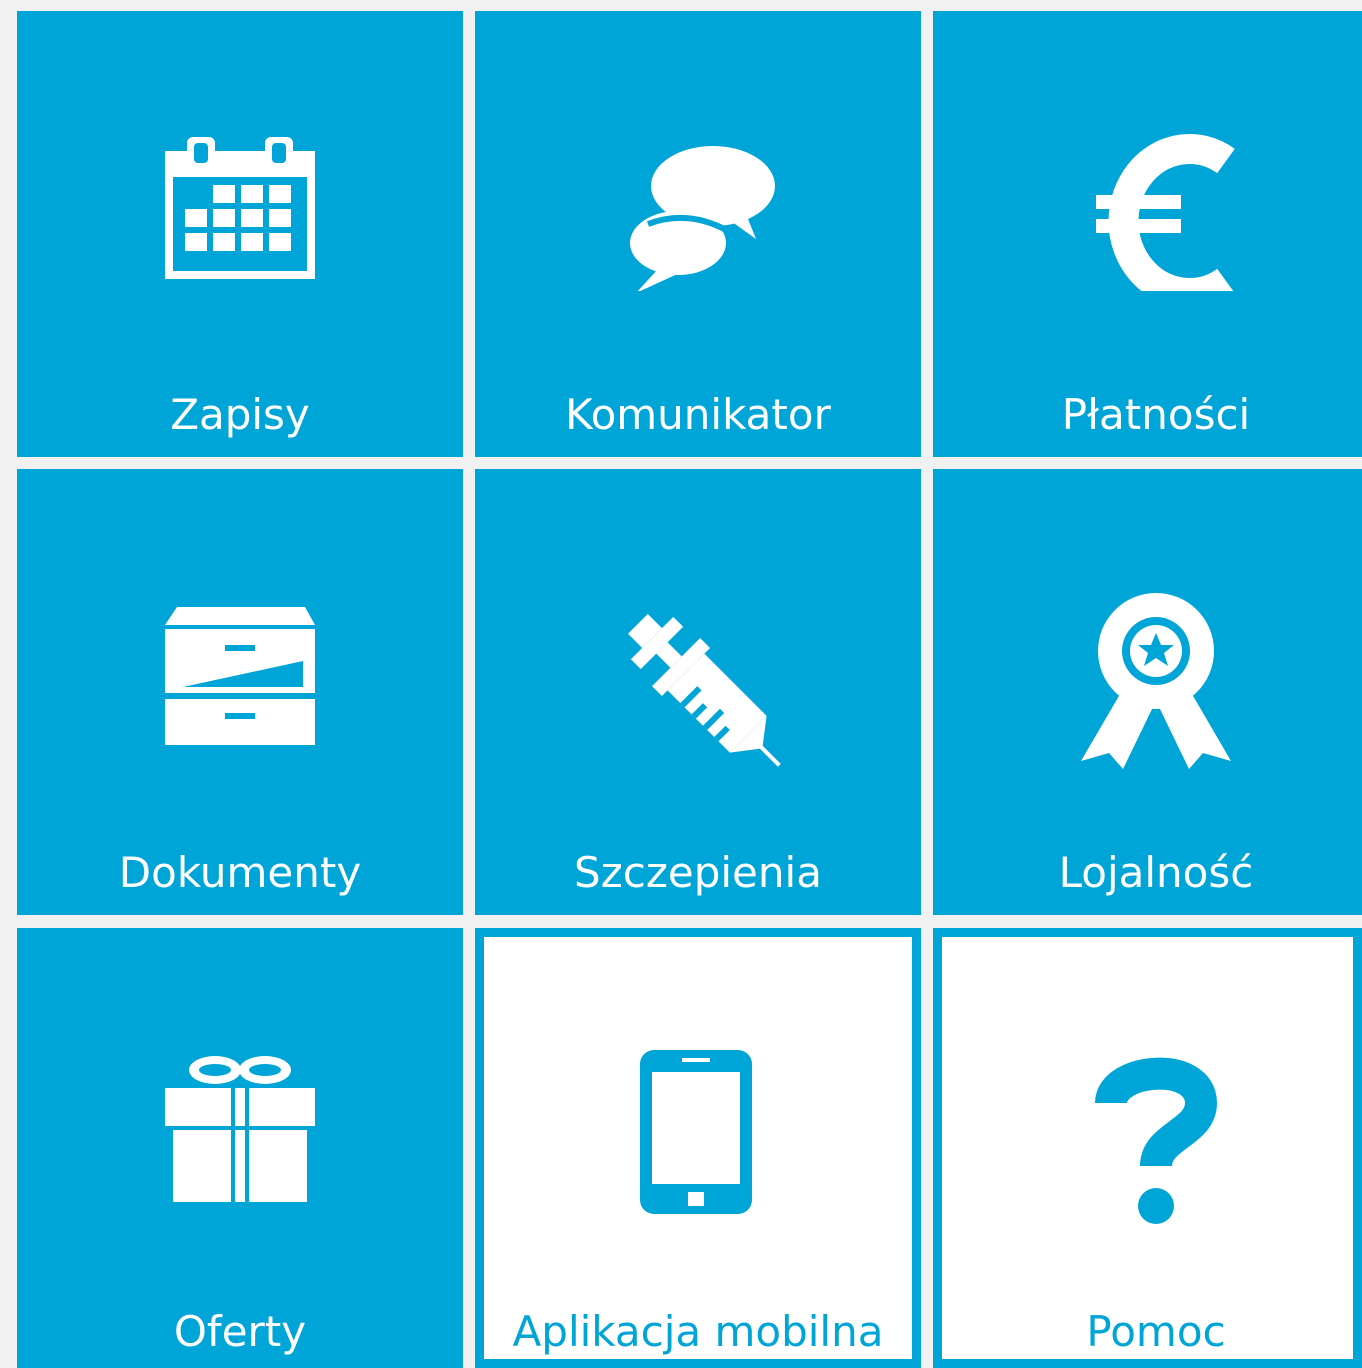 The width and height of the screenshot is (1362, 1368). Describe the element at coordinates (698, 872) in the screenshot. I see `tile-label: Szczepienia` at that location.